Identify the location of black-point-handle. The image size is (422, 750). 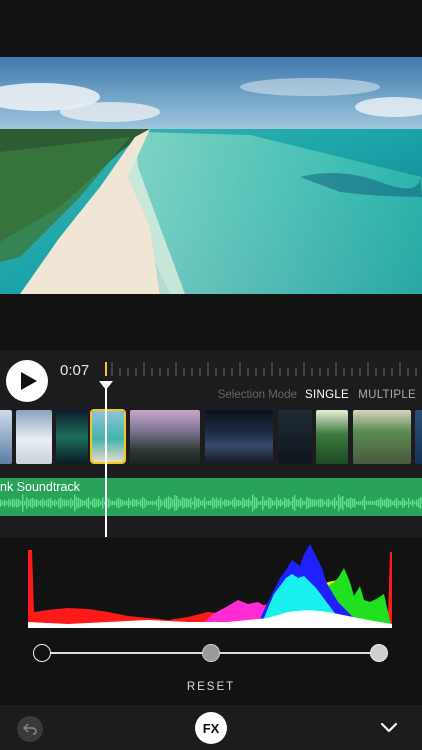
(42, 653).